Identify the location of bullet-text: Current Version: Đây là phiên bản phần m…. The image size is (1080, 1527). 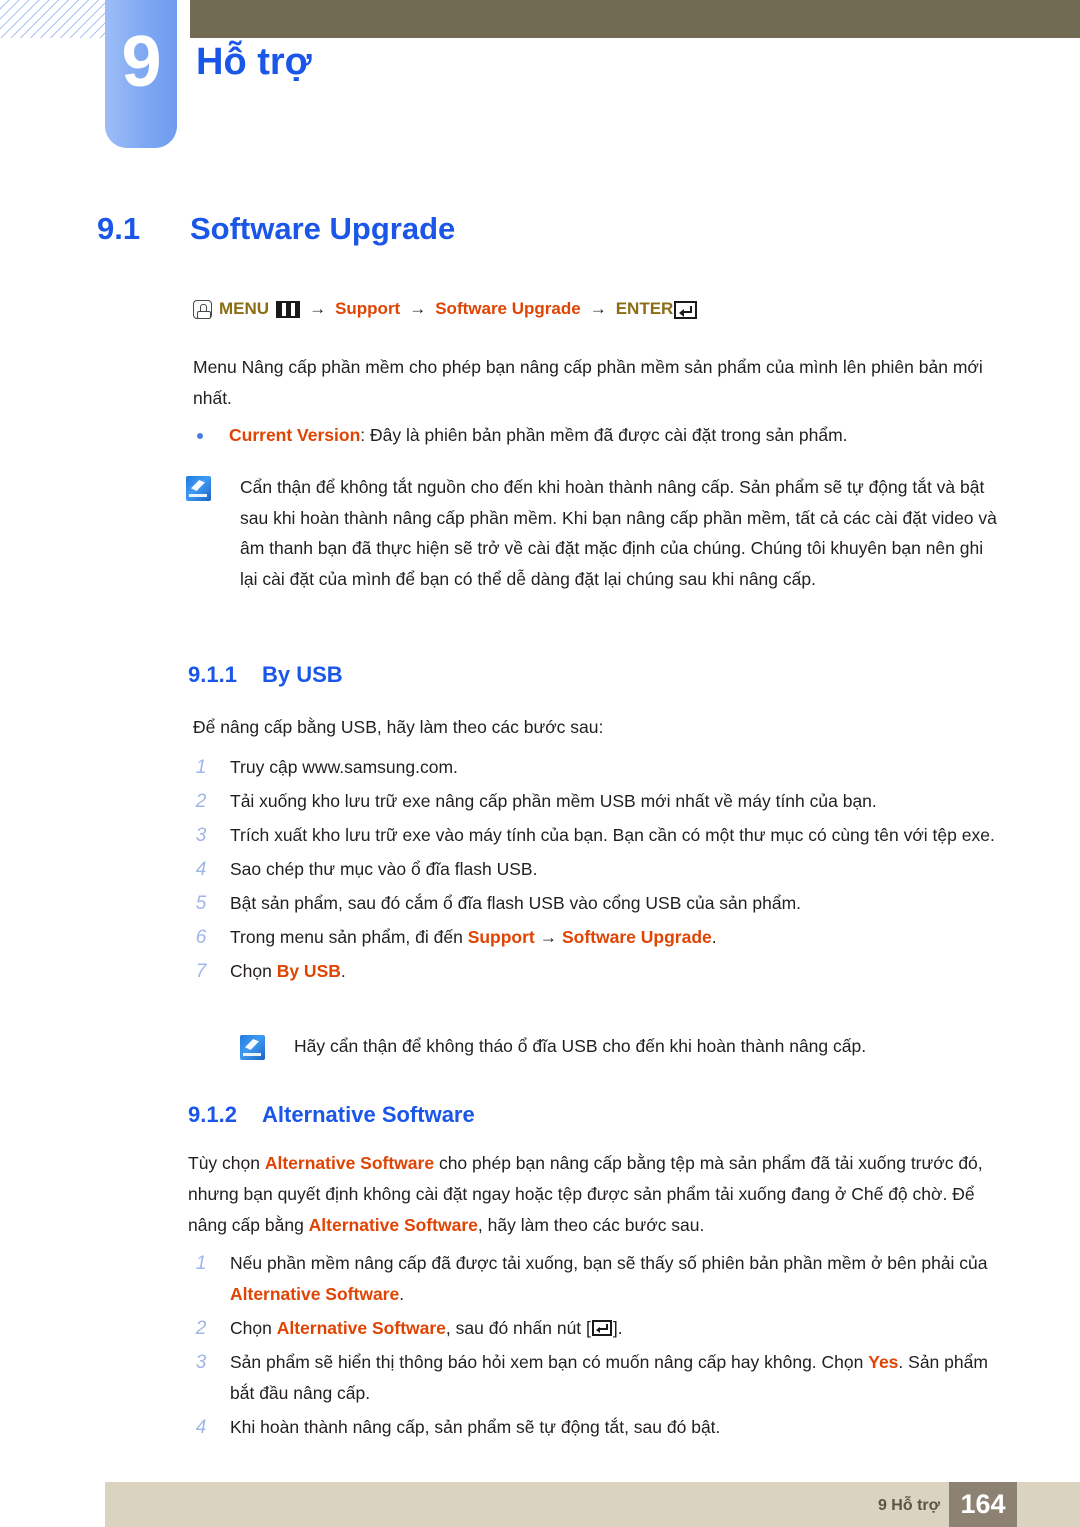
(616, 435).